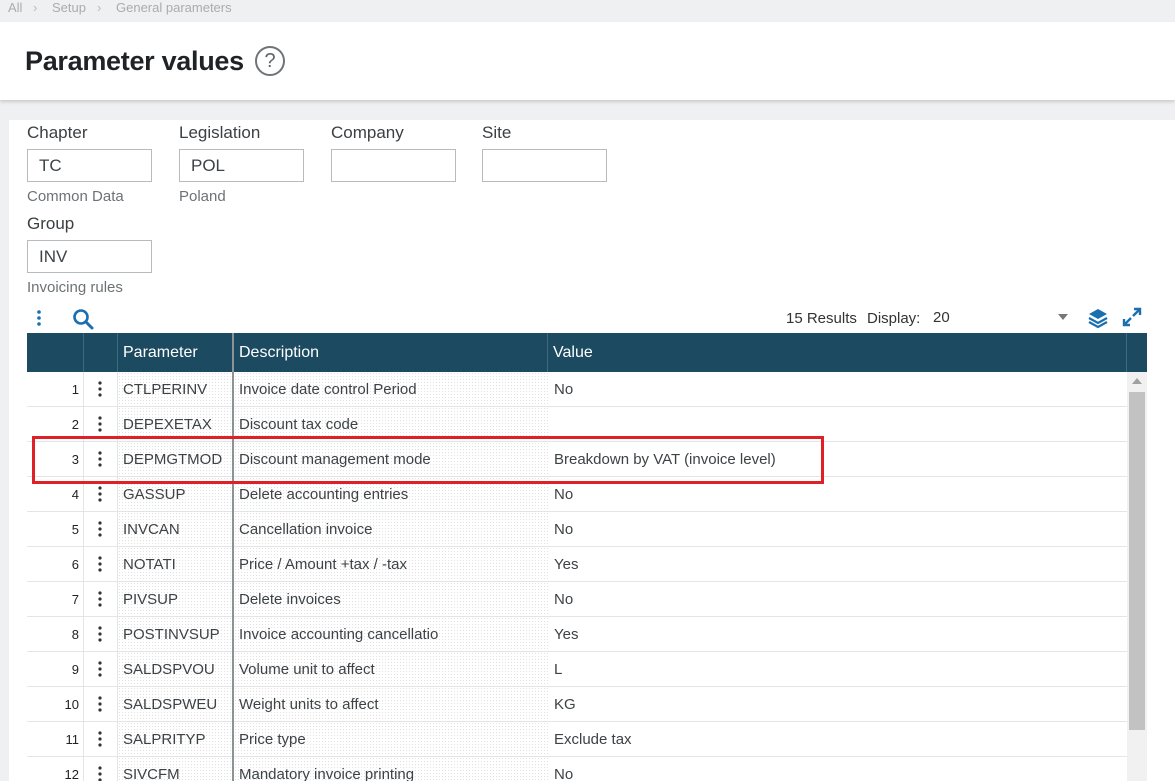 The height and width of the screenshot is (781, 1175). Describe the element at coordinates (391, 769) in the screenshot. I see `description-cell: Mandatory invoice printing` at that location.